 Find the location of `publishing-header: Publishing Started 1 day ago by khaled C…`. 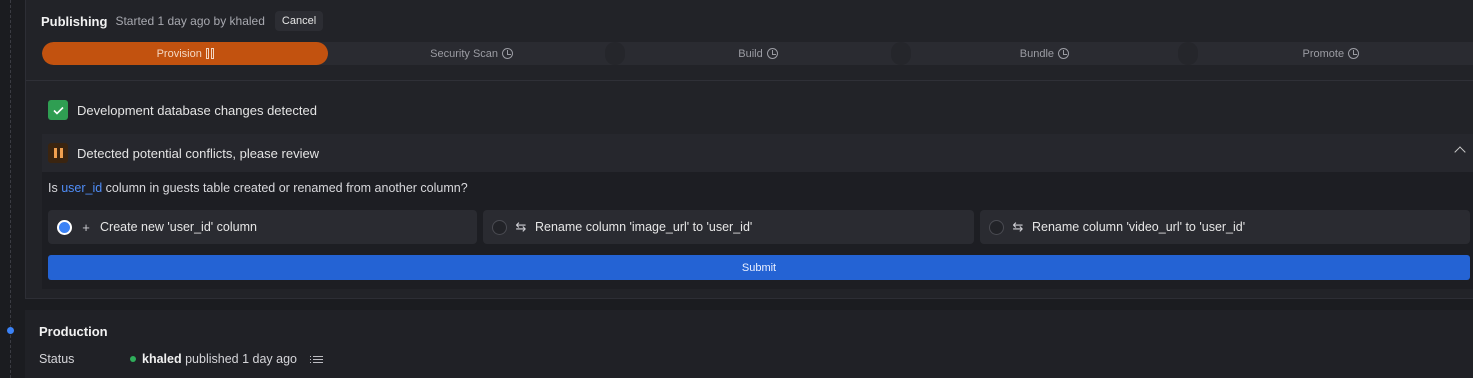

publishing-header: Publishing Started 1 day ago by khaled C… is located at coordinates (182, 21).